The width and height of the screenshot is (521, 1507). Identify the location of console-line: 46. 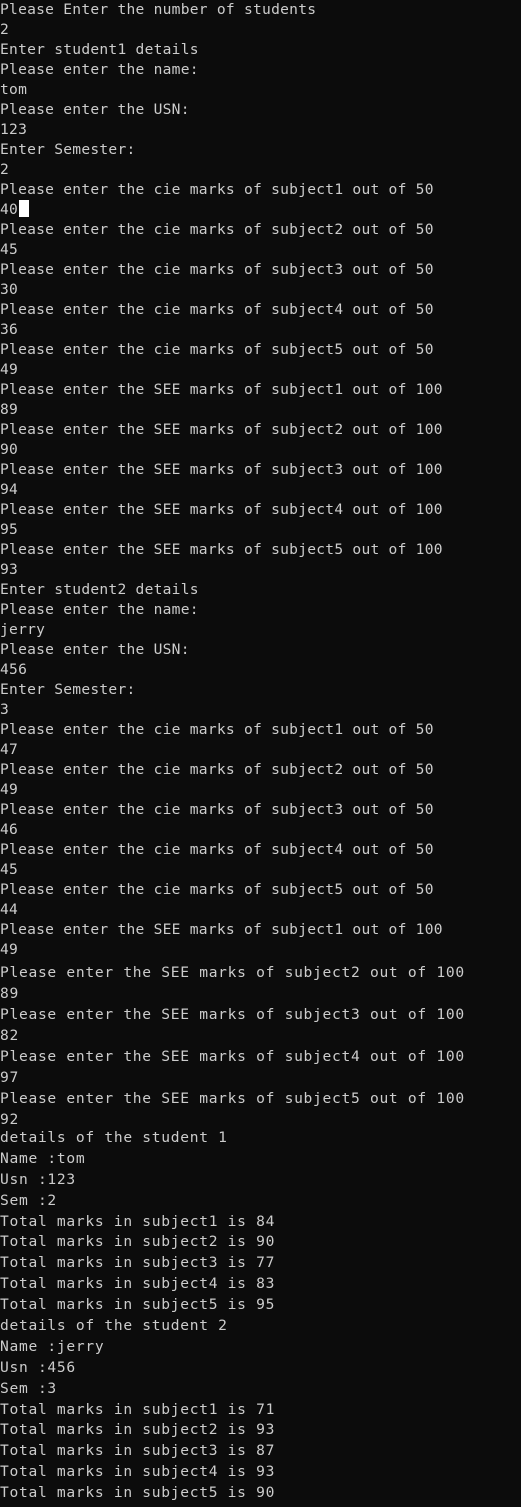
(260, 830).